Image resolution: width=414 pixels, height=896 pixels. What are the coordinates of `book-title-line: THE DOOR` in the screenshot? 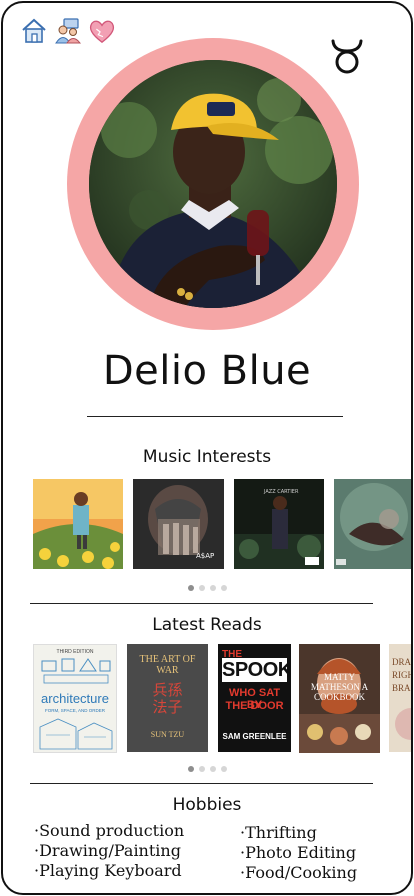 It's located at (254, 706).